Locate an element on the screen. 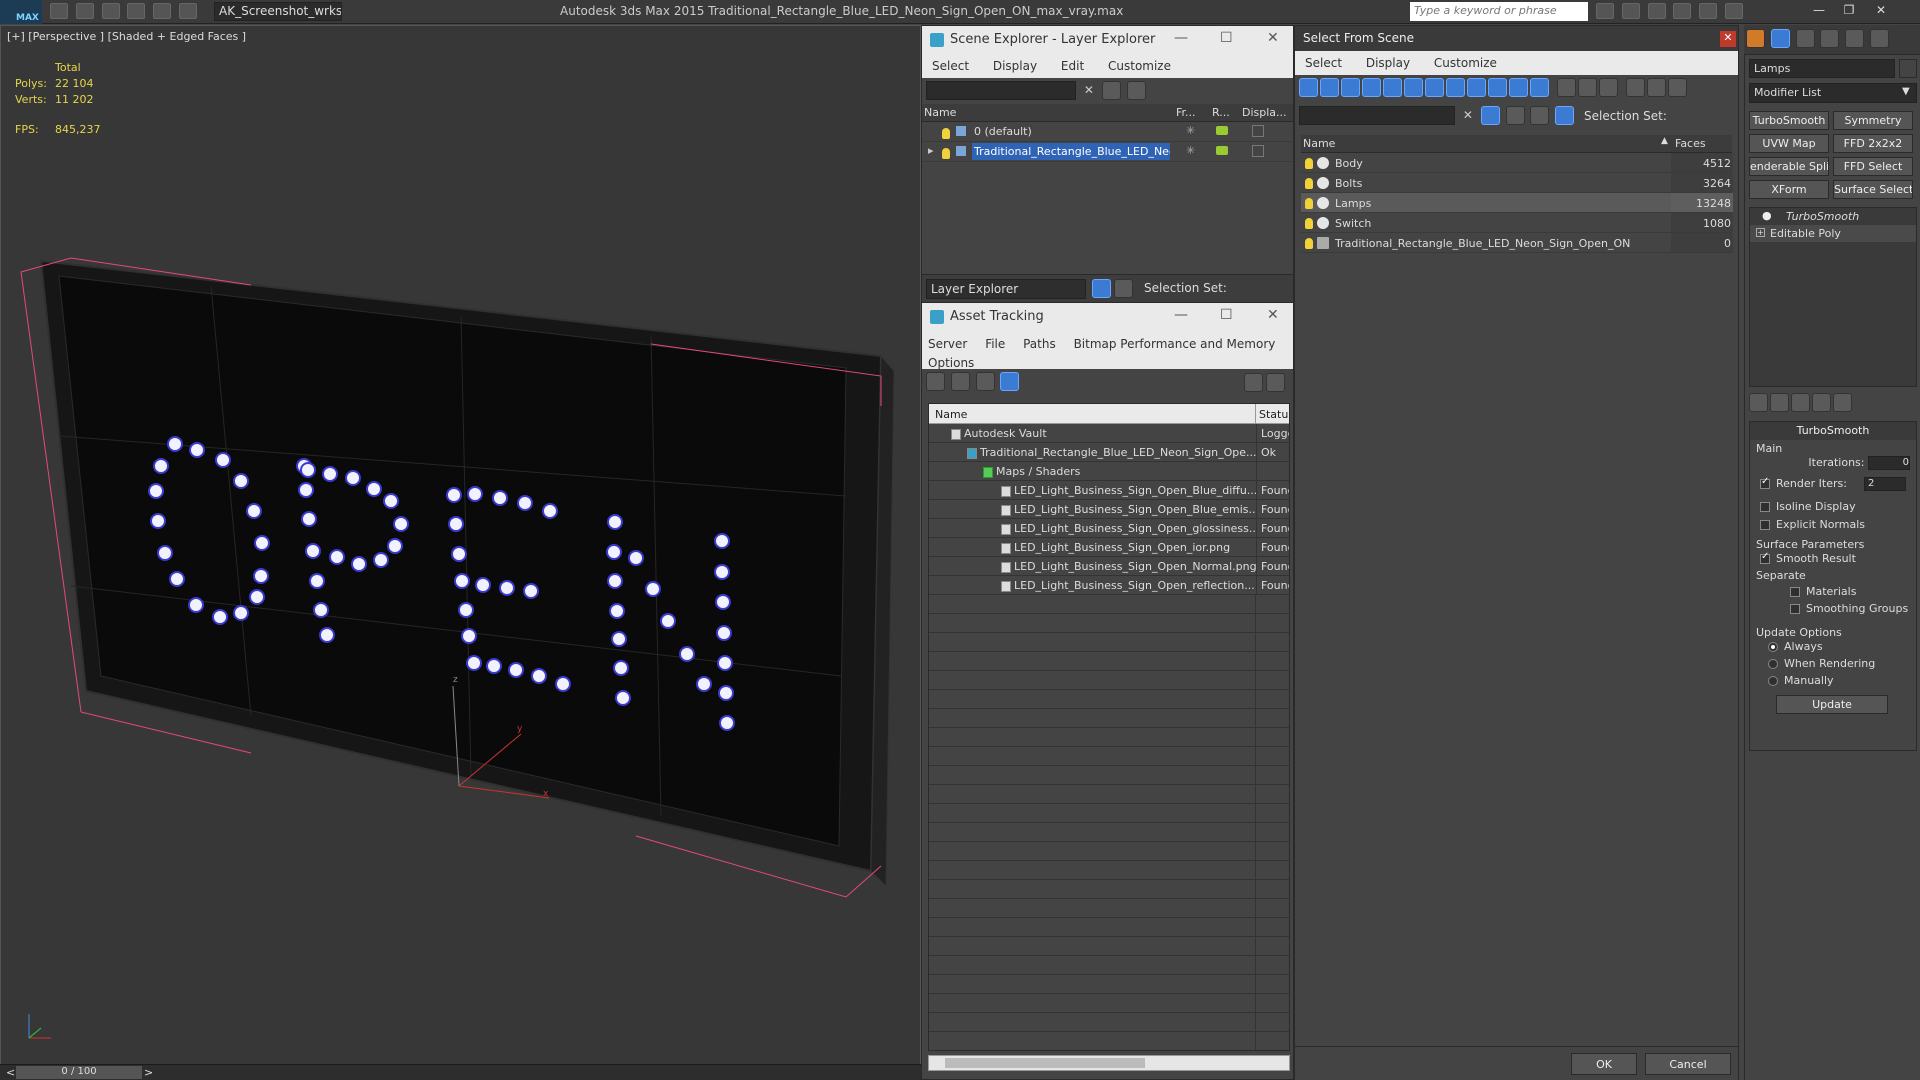 This screenshot has height=1080, width=1920. sort-up-icon: ▲ is located at coordinates (1664, 141).